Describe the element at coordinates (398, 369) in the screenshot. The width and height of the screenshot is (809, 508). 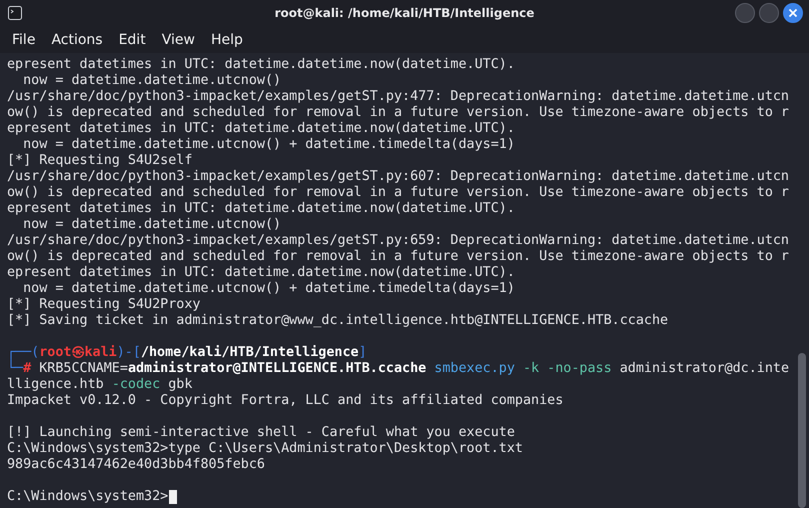
I see `terminal-line: └─# KRB5CCNAME=administrator@INTELLIGENCE.HTB.ccache smbexec.py -k -no-pass administrator@dc.inte` at that location.